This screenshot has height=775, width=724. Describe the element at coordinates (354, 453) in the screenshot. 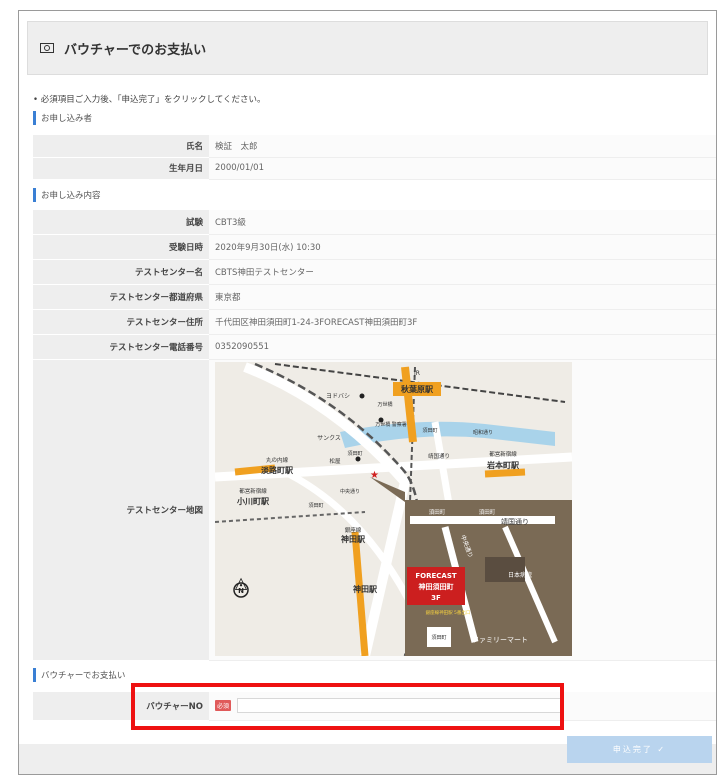

I see `map-label-suda-a: 須田町` at that location.